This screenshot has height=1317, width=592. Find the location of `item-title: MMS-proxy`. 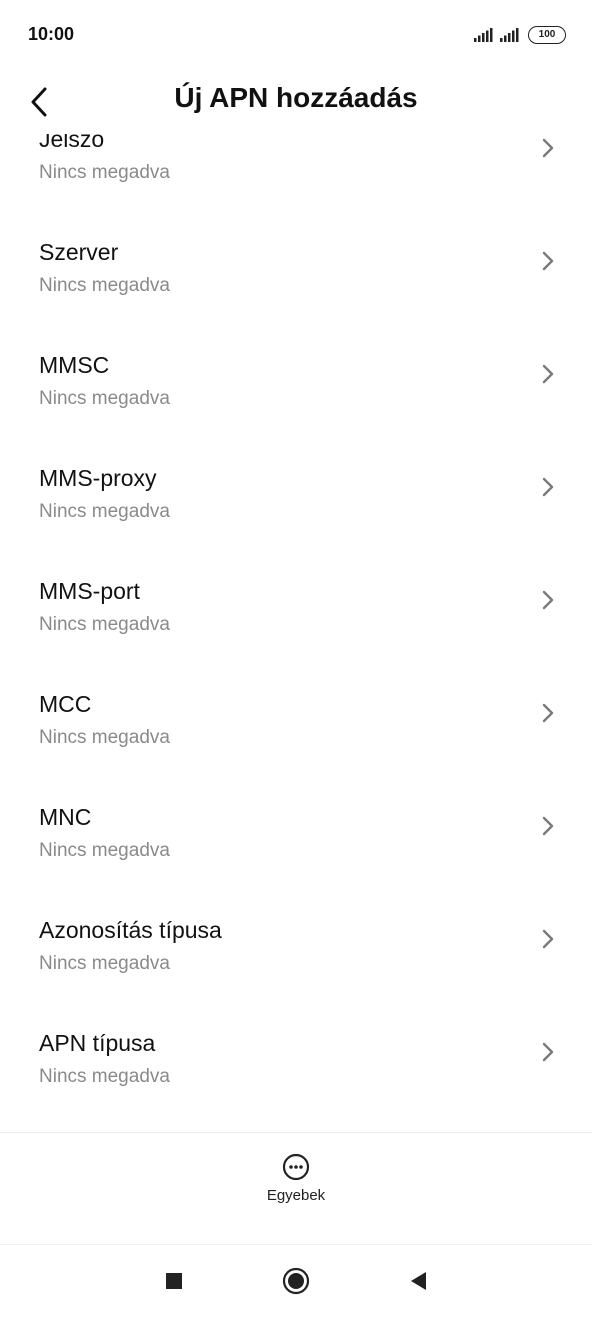

item-title: MMS-proxy is located at coordinates (98, 478).